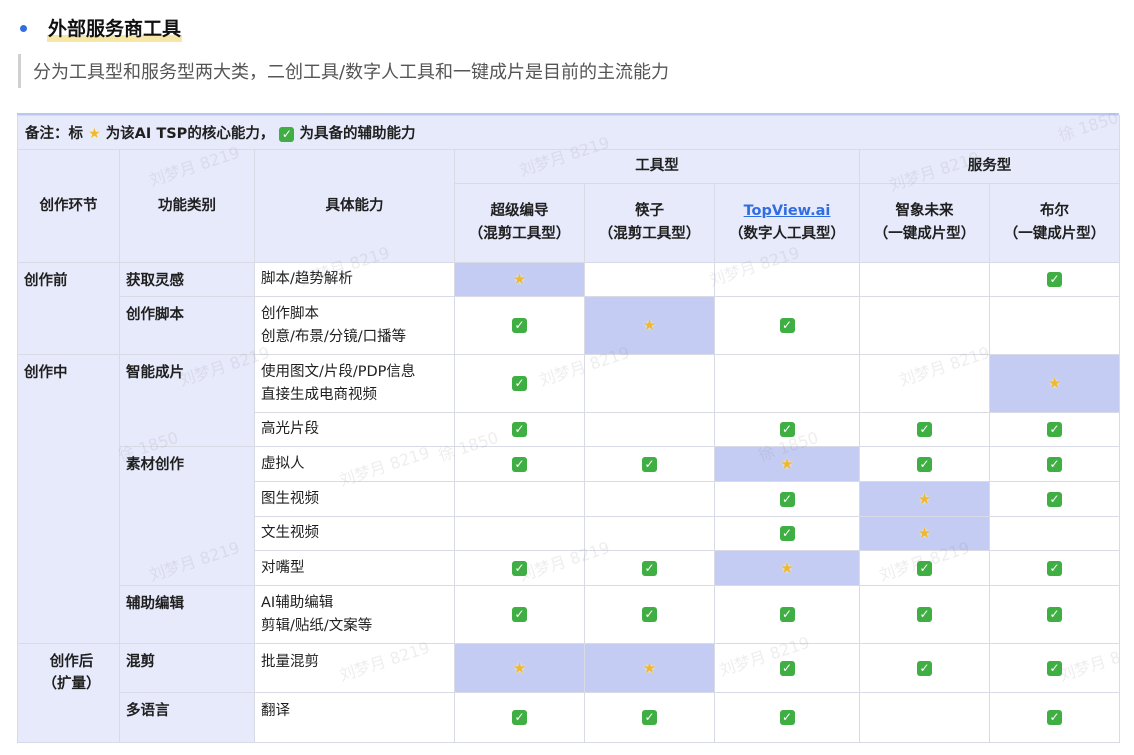 Image resolution: width=1134 pixels, height=755 pixels. What do you see at coordinates (187, 206) in the screenshot?
I see `header-category: 功能类别` at bounding box center [187, 206].